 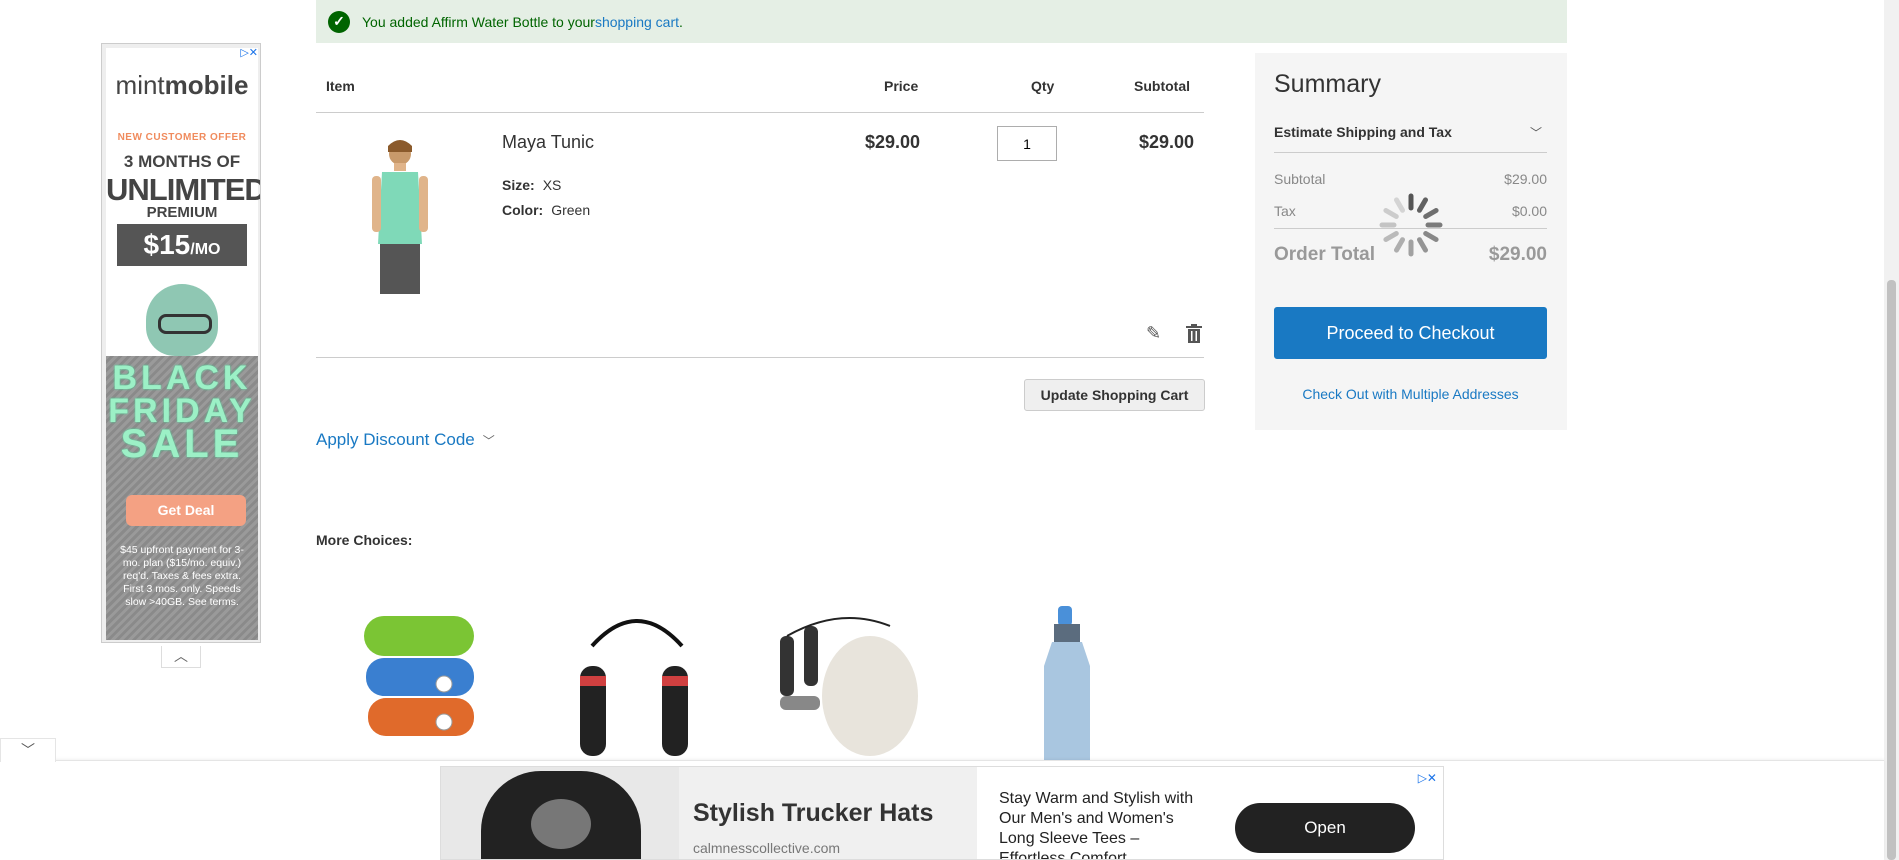 I want to click on estimate-shipping-toggle: Estimate Shipping and Tax, so click(x=1363, y=132).